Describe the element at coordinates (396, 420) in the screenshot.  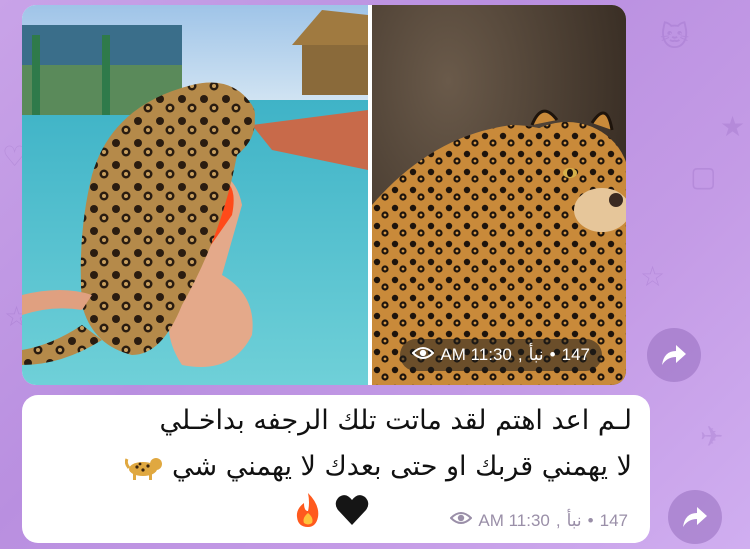
I see `message-text-line: لـم اعد اهتم لقد ماتت تلك الرجفه بداخـلي` at that location.